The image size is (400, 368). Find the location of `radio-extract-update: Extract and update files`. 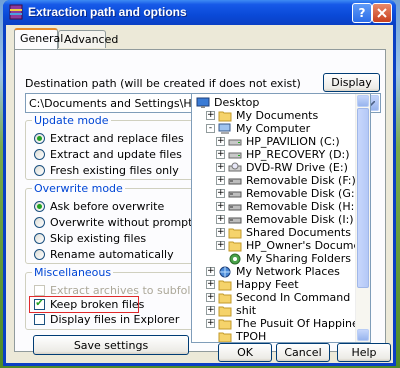

radio-extract-update: Extract and update files is located at coordinates (108, 154).